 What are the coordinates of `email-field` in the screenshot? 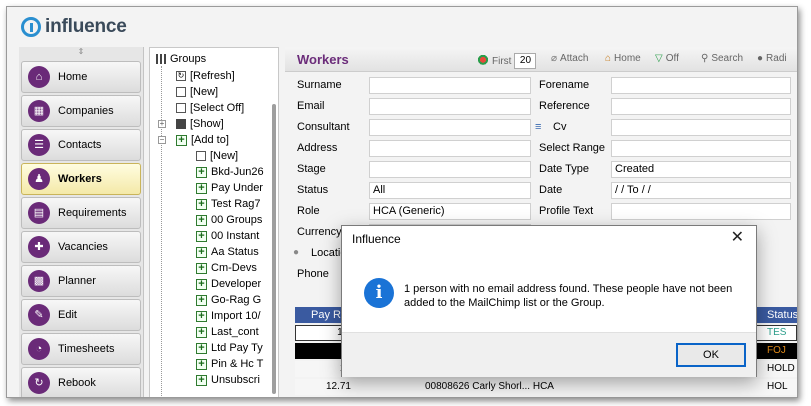 It's located at (450, 106).